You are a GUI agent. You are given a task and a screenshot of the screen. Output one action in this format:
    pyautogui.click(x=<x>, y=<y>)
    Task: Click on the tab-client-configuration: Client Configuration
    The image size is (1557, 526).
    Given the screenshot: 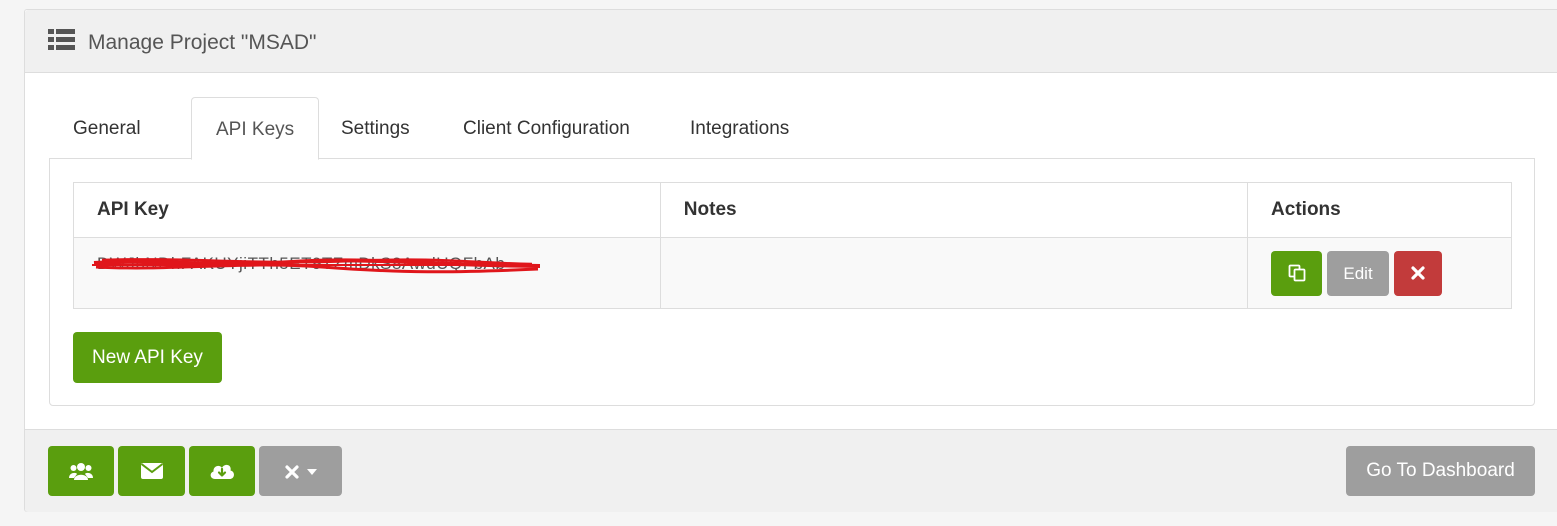 What is the action you would take?
    pyautogui.click(x=546, y=128)
    